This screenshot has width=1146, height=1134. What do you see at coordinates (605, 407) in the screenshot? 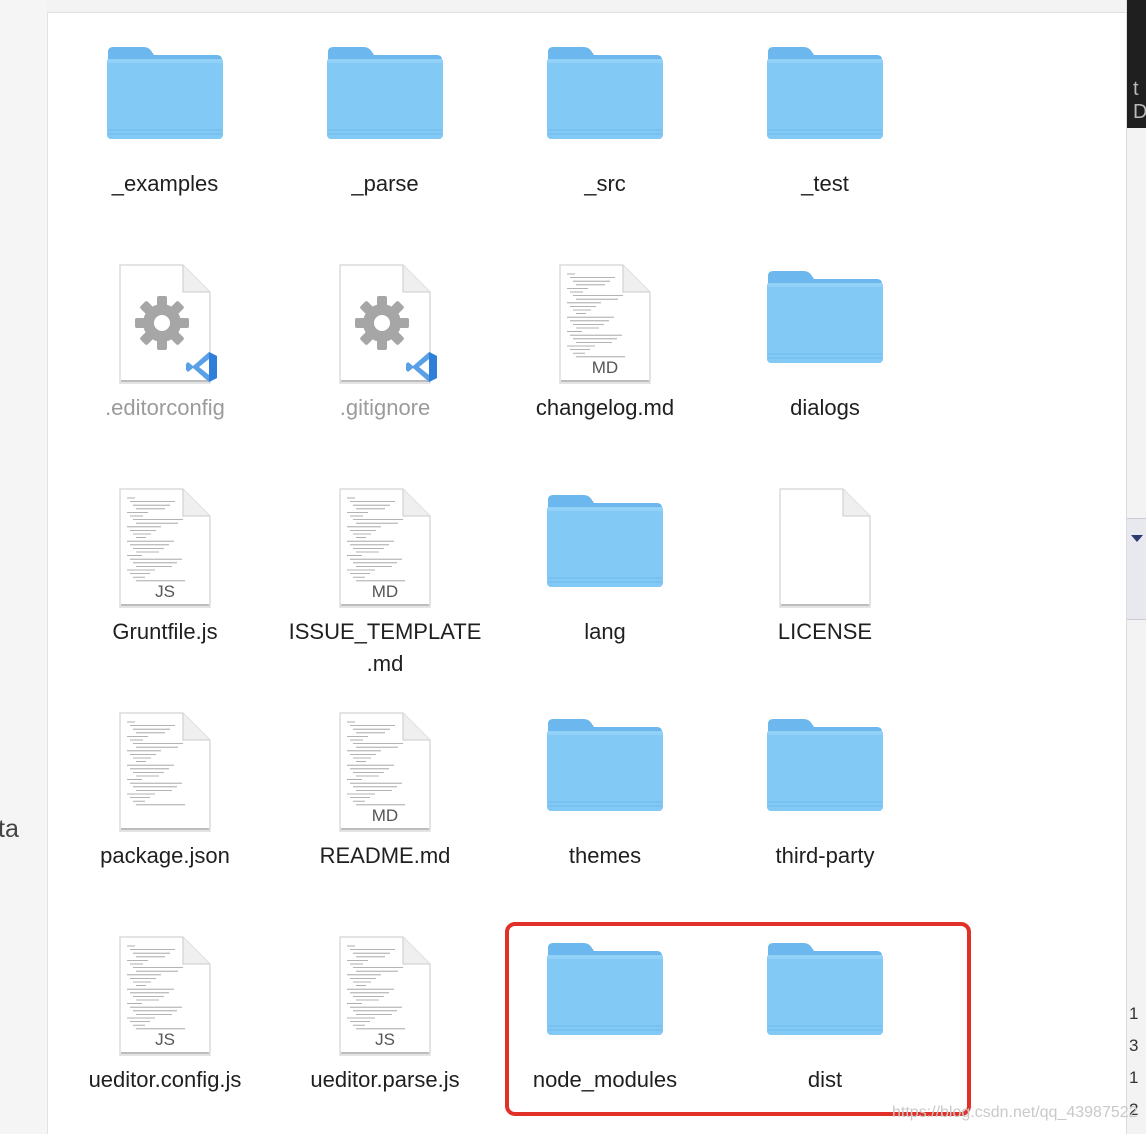
I see `file-name-label: changelog.md` at bounding box center [605, 407].